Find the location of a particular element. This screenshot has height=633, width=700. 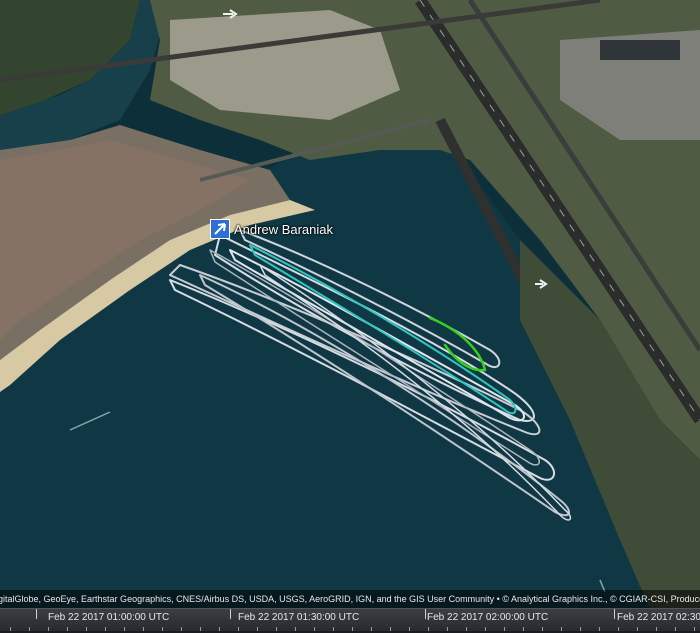

timeline-label: Feb 22 2017 01:00:00 UTC is located at coordinates (109, 617).